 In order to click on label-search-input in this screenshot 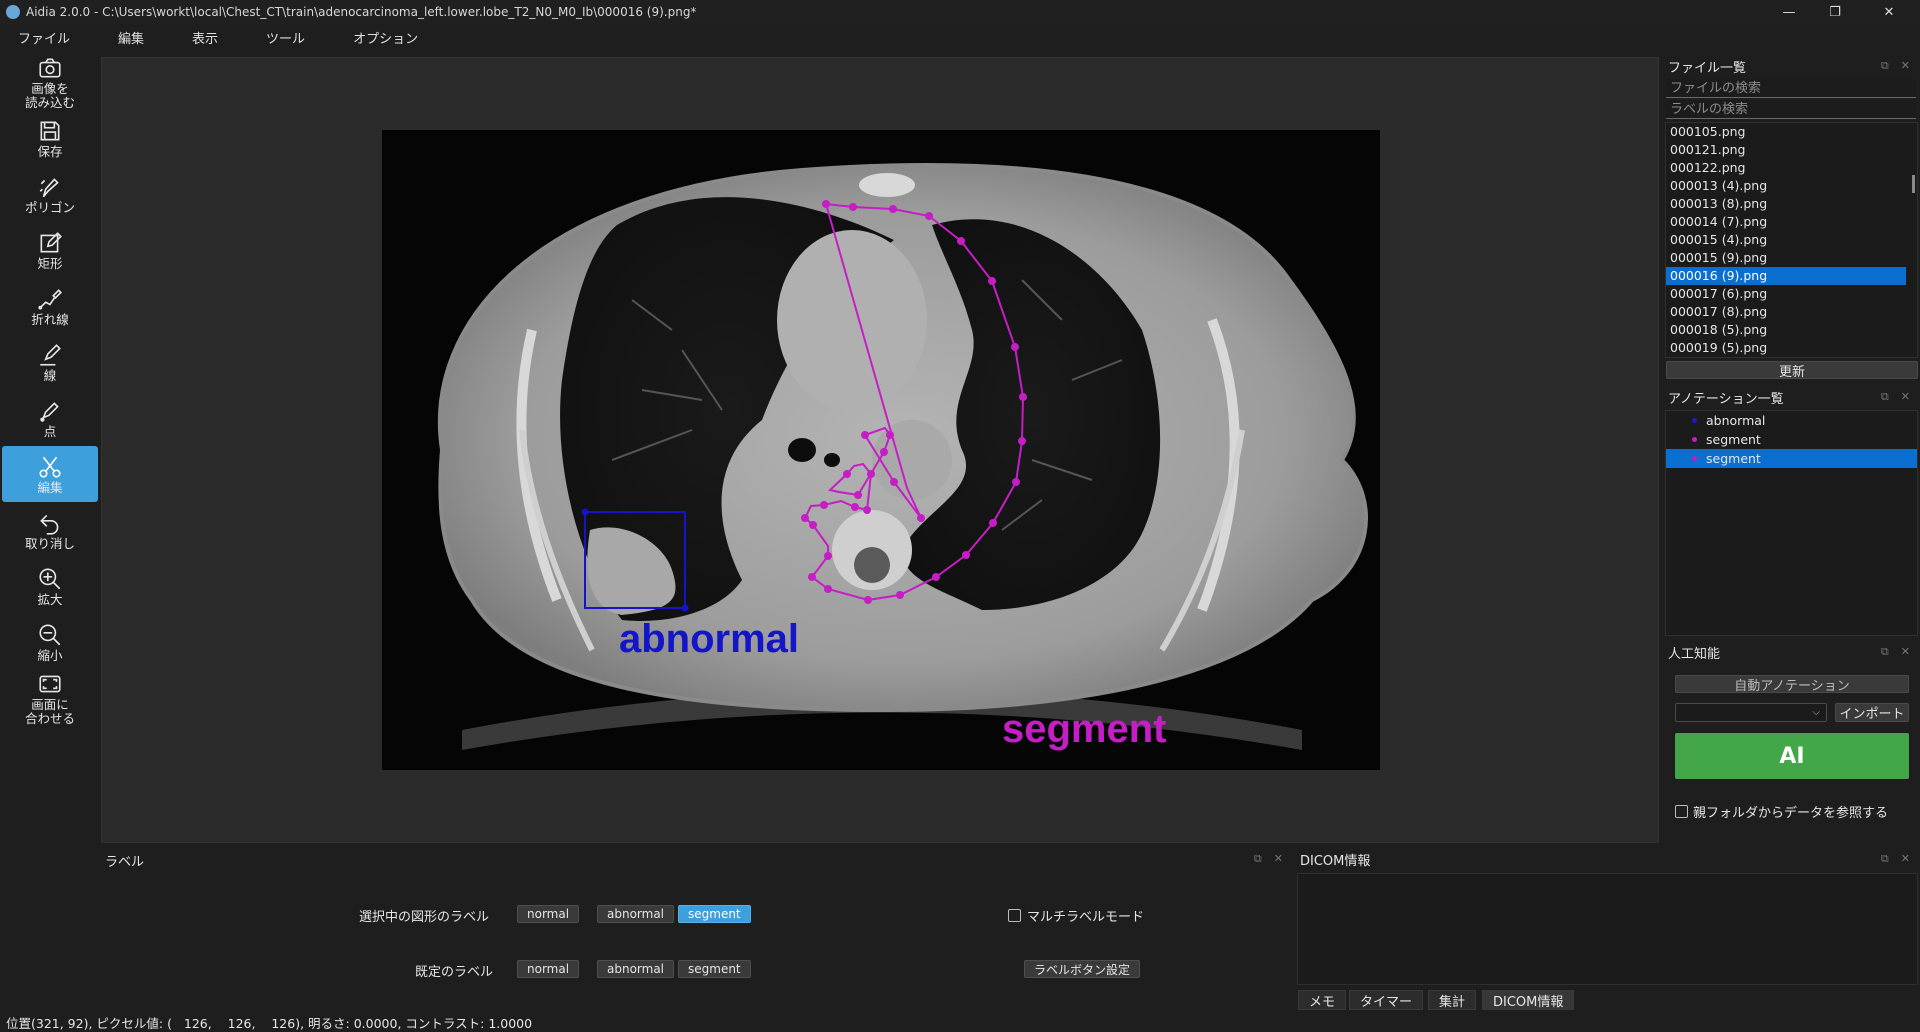, I will do `click(1791, 109)`.